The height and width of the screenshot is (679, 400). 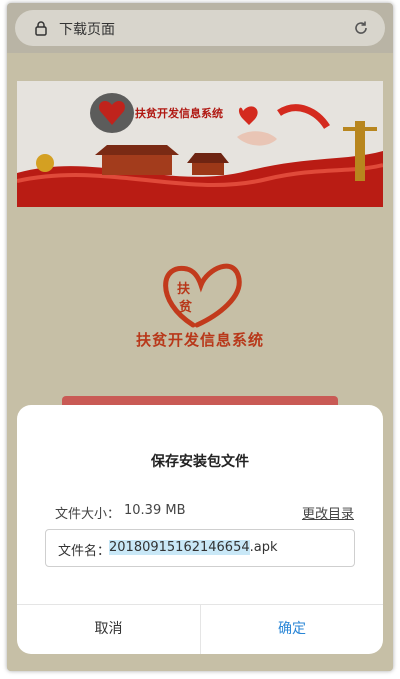 What do you see at coordinates (87, 30) in the screenshot?
I see `page-title: 下载页面` at bounding box center [87, 30].